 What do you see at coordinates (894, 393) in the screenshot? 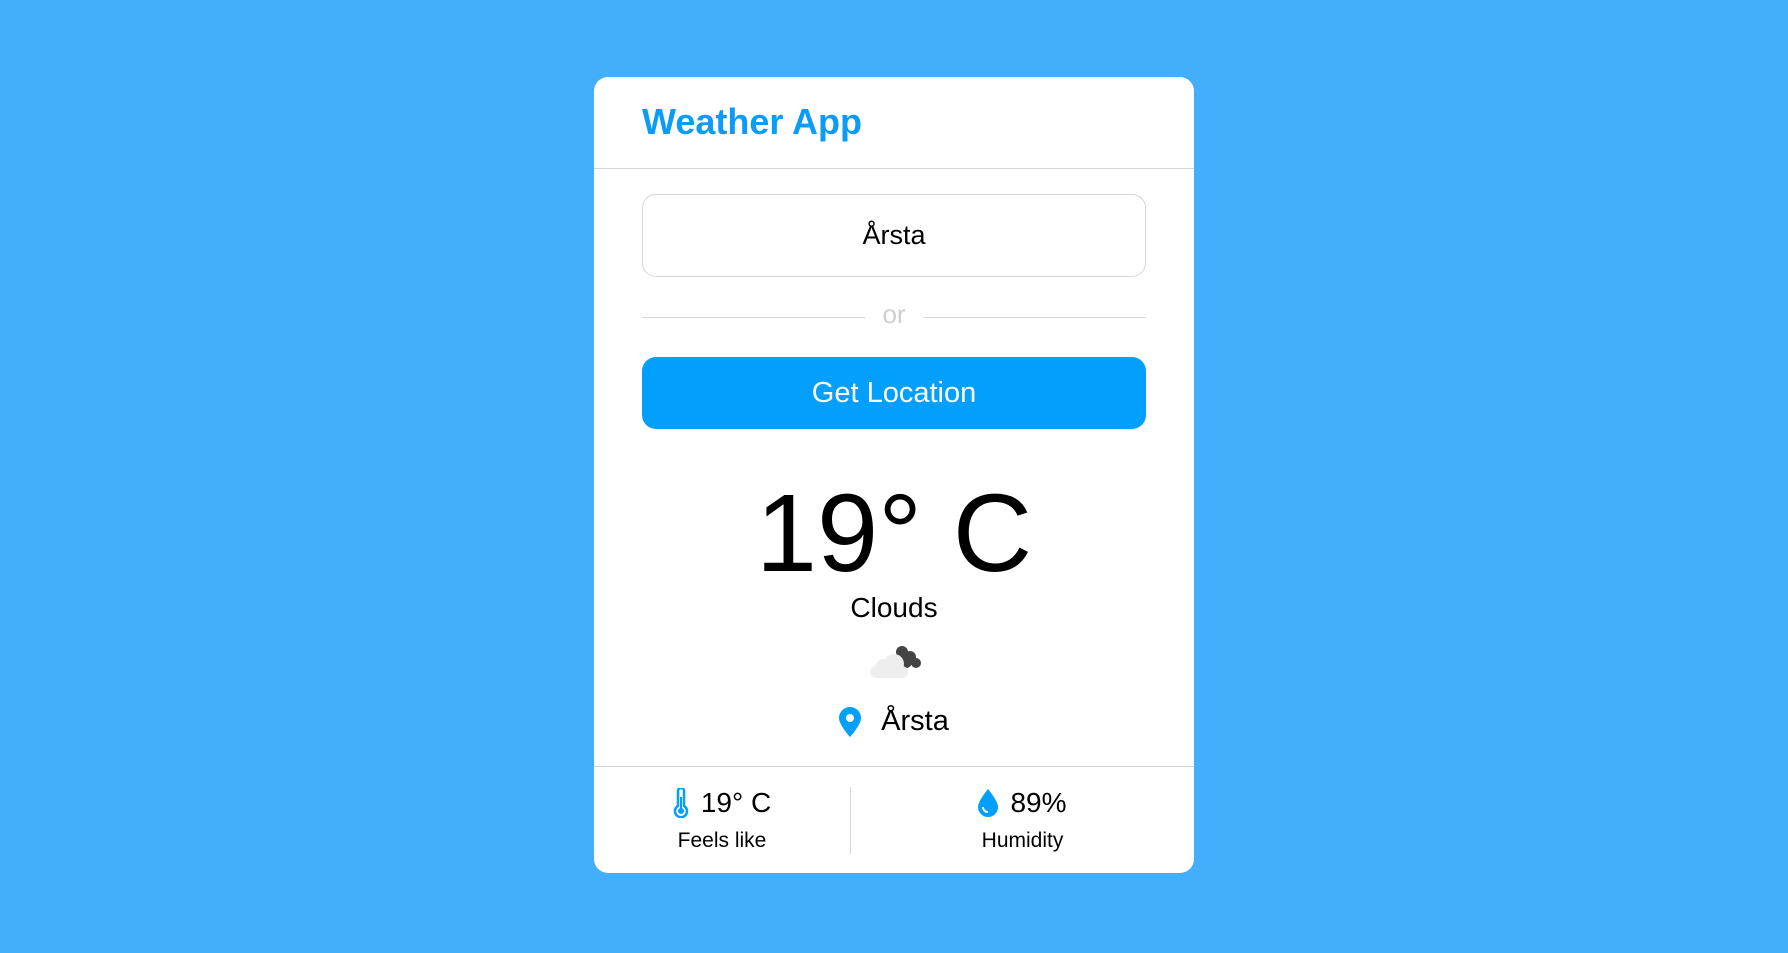
I see `get-location-button: Get Location` at bounding box center [894, 393].